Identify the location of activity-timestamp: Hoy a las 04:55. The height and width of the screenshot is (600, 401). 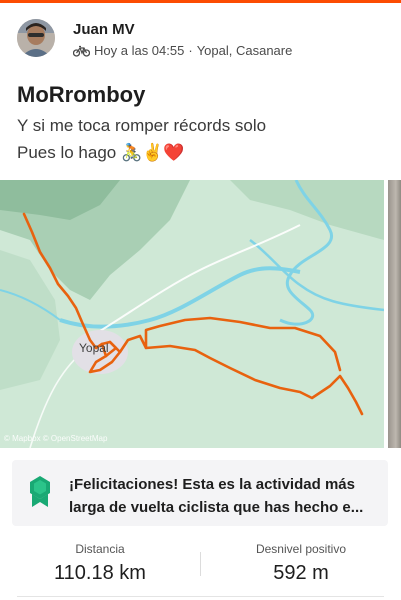
(139, 50).